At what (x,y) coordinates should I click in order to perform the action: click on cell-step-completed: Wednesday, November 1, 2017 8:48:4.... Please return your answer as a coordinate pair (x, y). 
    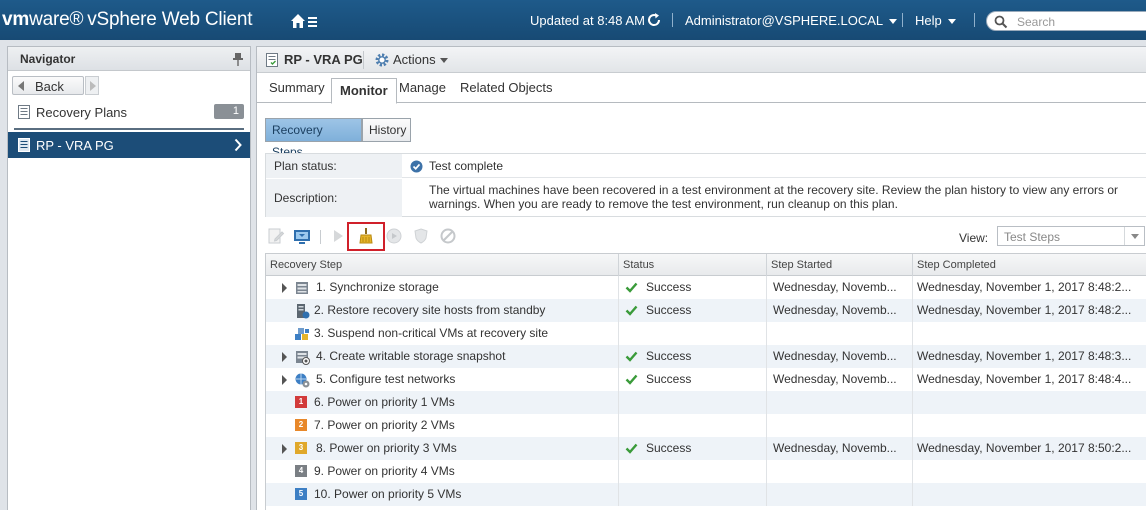
    Looking at the image, I should click on (1029, 379).